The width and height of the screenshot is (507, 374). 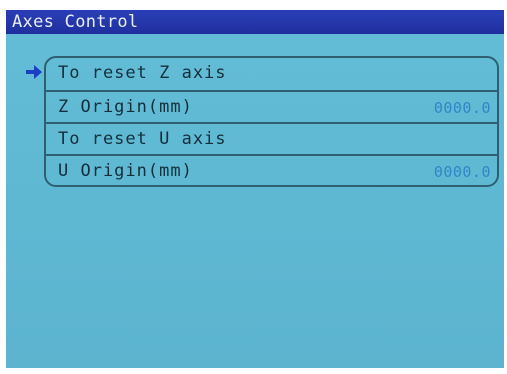 I want to click on menu-item-label: U Origin(mm), so click(x=125, y=171).